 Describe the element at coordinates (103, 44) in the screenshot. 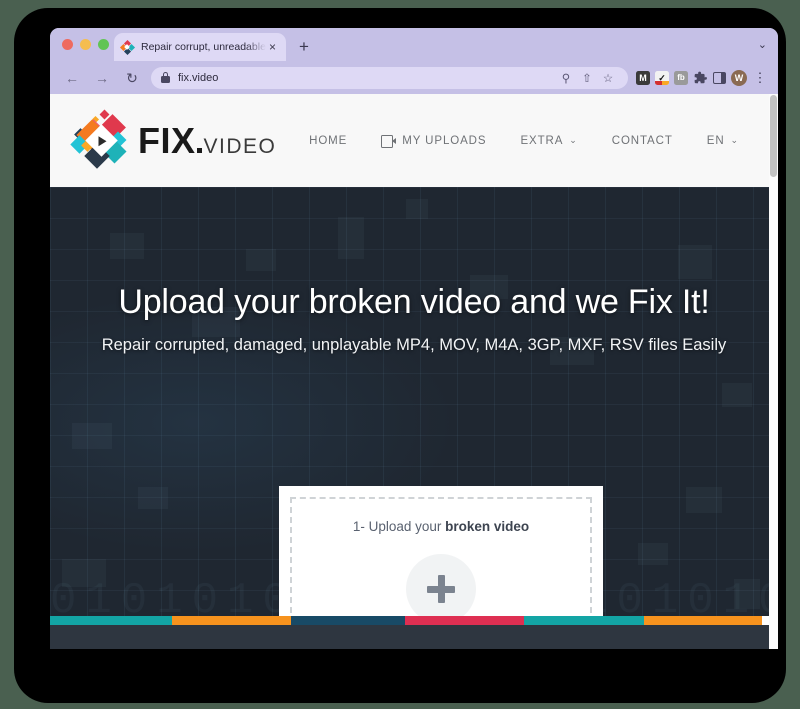

I see `window-maximize-button` at that location.